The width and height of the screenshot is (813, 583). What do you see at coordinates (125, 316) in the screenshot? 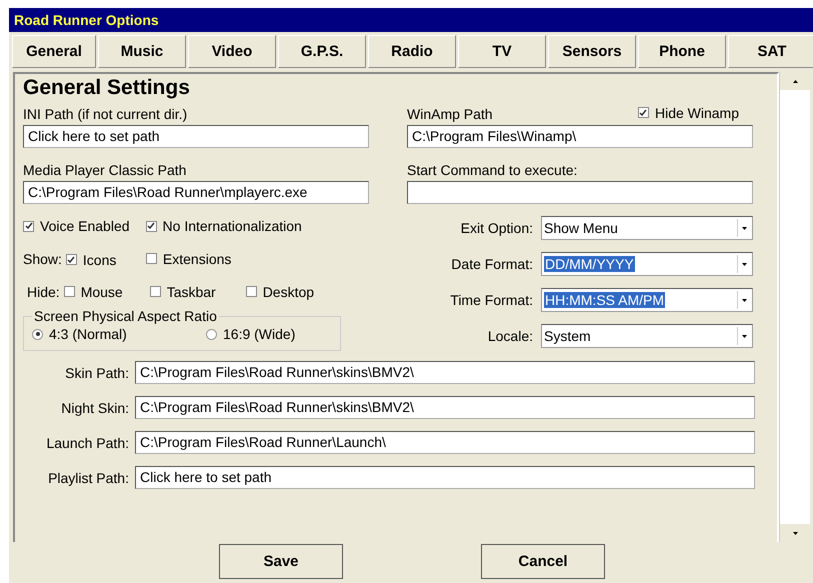
I see `group-title: Screen Physical Aspect Ratio` at bounding box center [125, 316].